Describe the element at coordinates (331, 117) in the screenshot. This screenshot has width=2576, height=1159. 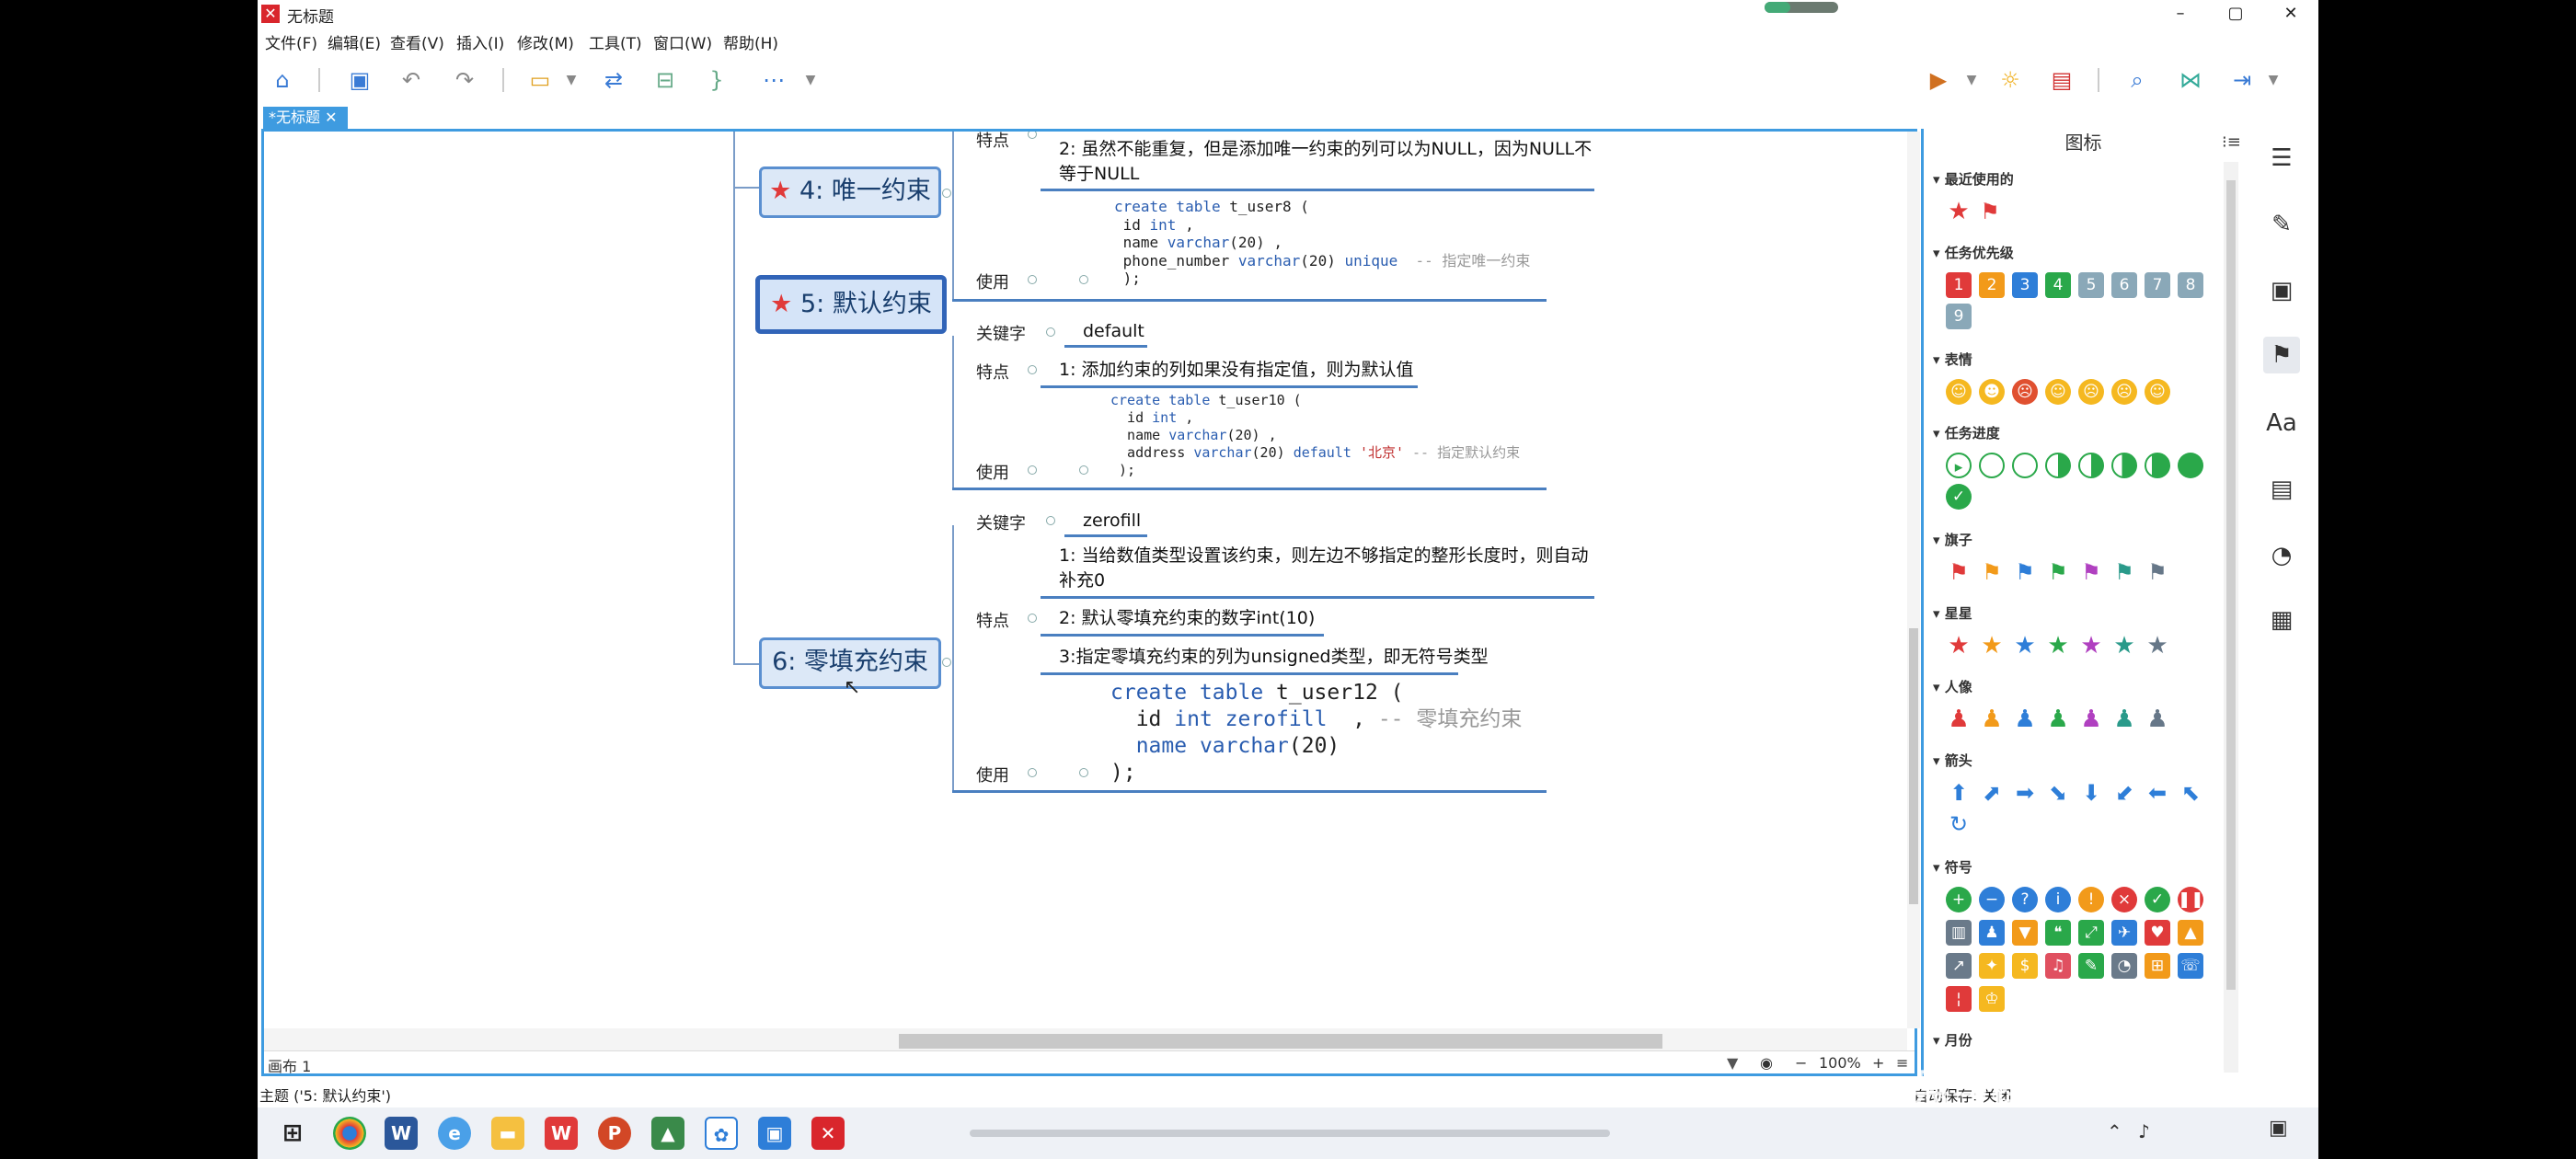
I see `close-icon: ✕` at that location.